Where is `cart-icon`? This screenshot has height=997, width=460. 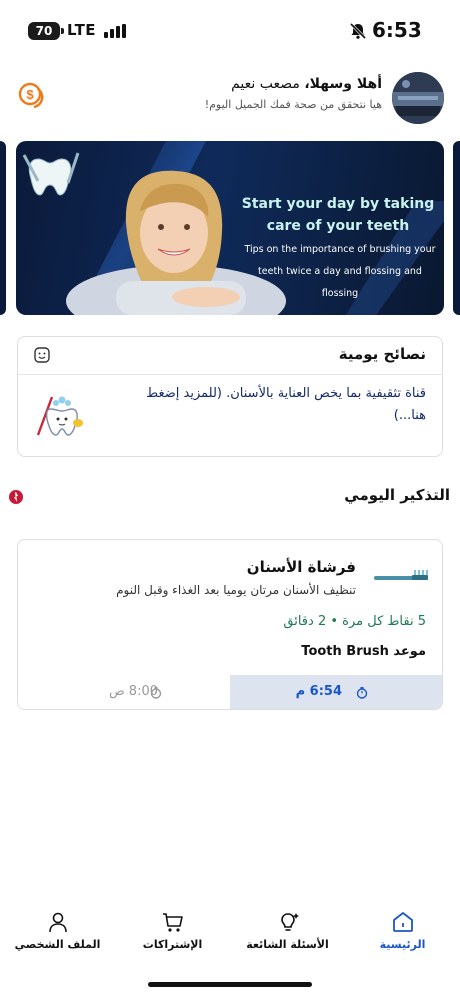
cart-icon is located at coordinates (173, 922).